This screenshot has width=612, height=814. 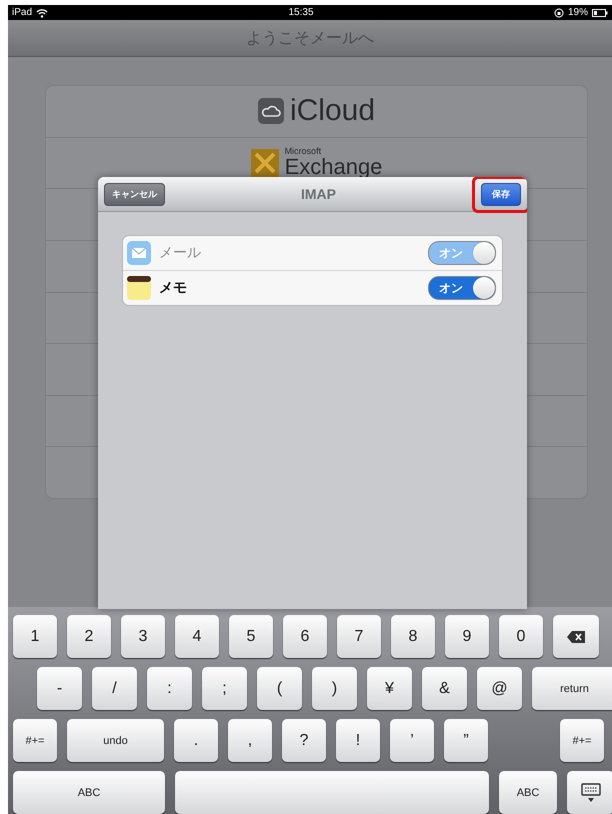 What do you see at coordinates (578, 12) in the screenshot?
I see `battery-percent: 19%` at bounding box center [578, 12].